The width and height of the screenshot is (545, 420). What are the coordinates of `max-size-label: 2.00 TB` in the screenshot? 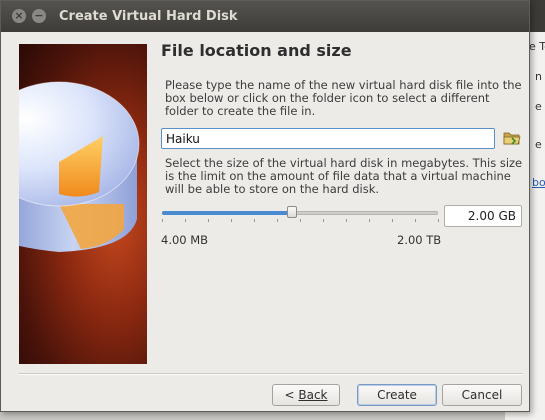 It's located at (419, 240).